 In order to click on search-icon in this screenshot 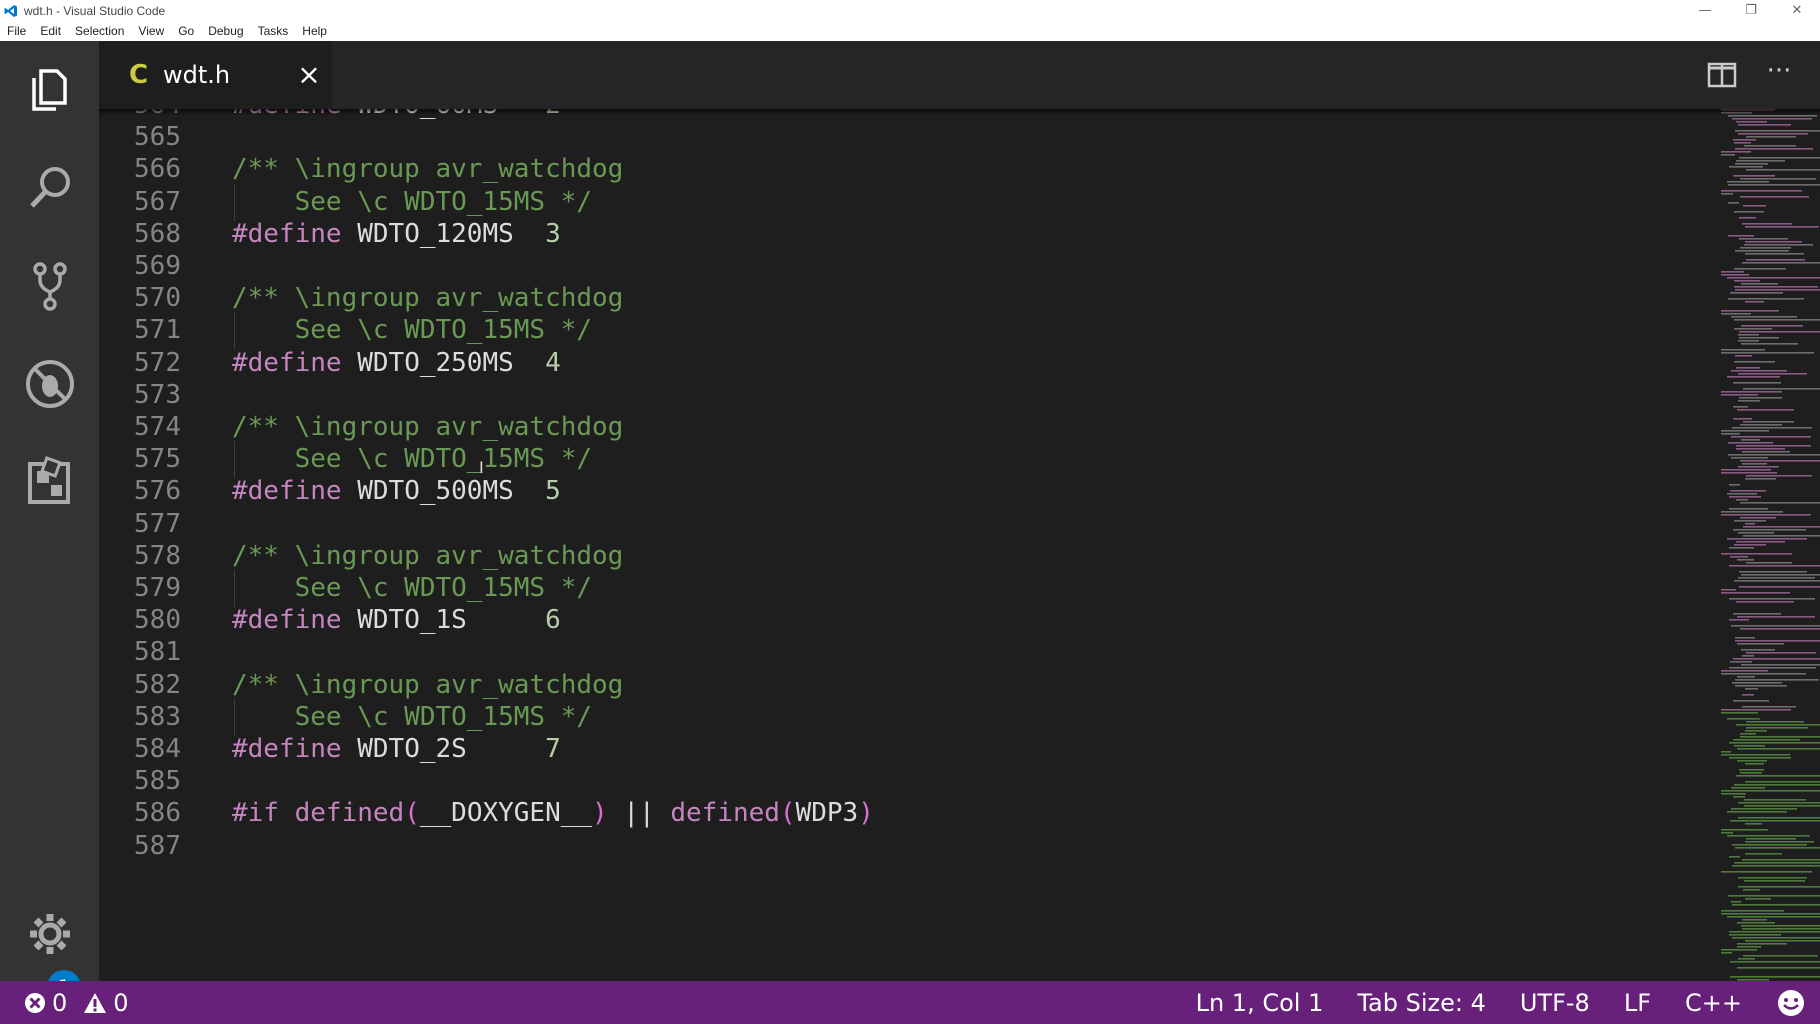, I will do `click(50, 188)`.